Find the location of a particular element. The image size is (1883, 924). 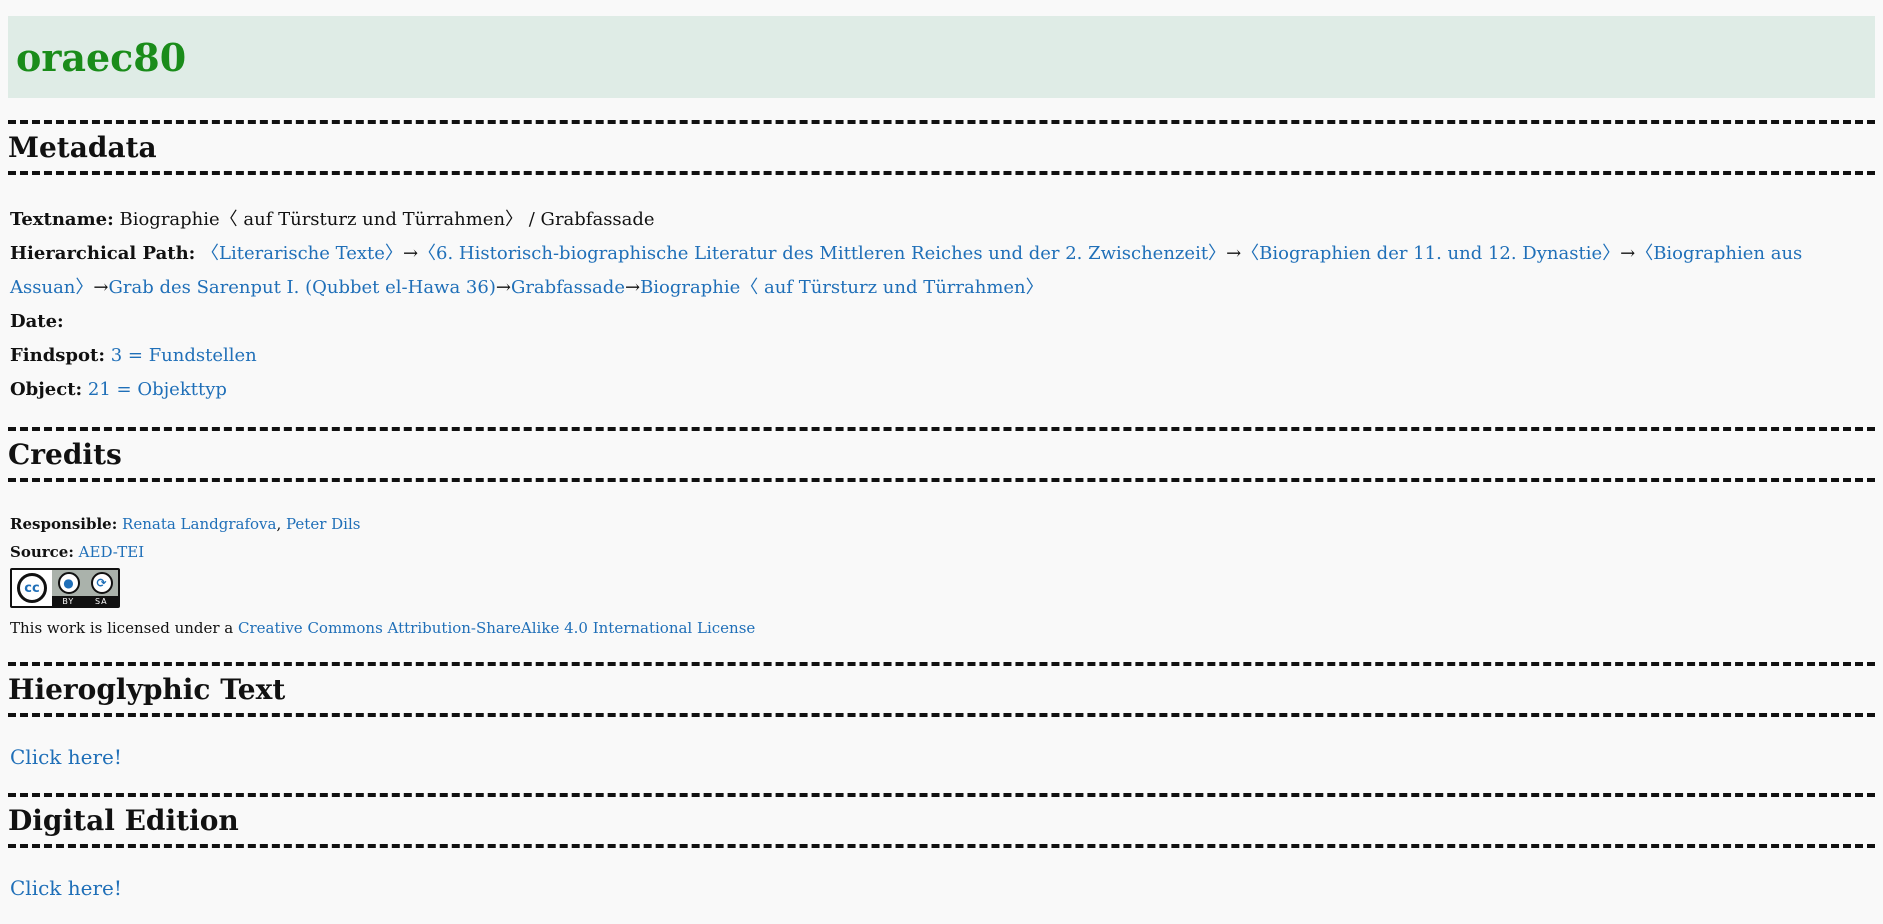

path-link-grab-sarenput: Grab des Sarenput I. (Qubbet el-Hawa 36) is located at coordinates (301, 287).